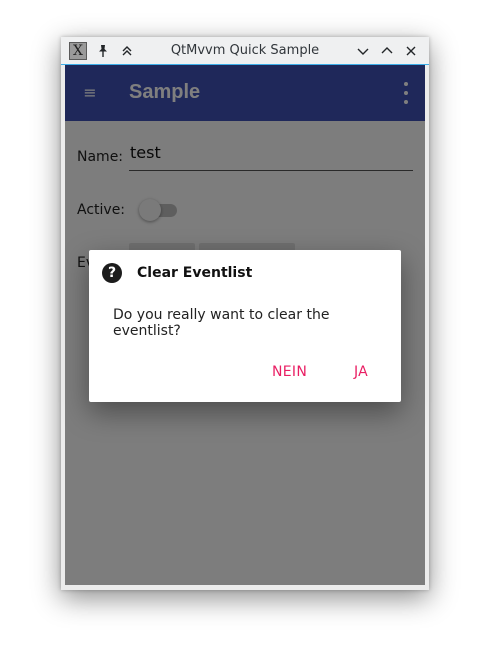  I want to click on question-icon: ?, so click(112, 273).